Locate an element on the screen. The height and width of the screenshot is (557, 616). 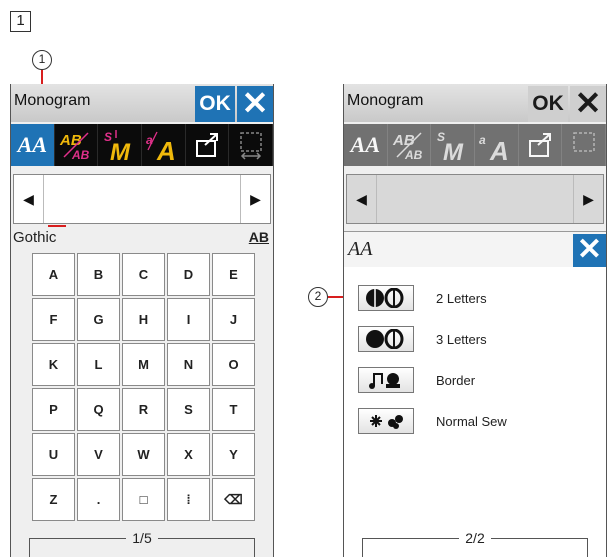
two-letter-monogram-button is located at coordinates (386, 298).